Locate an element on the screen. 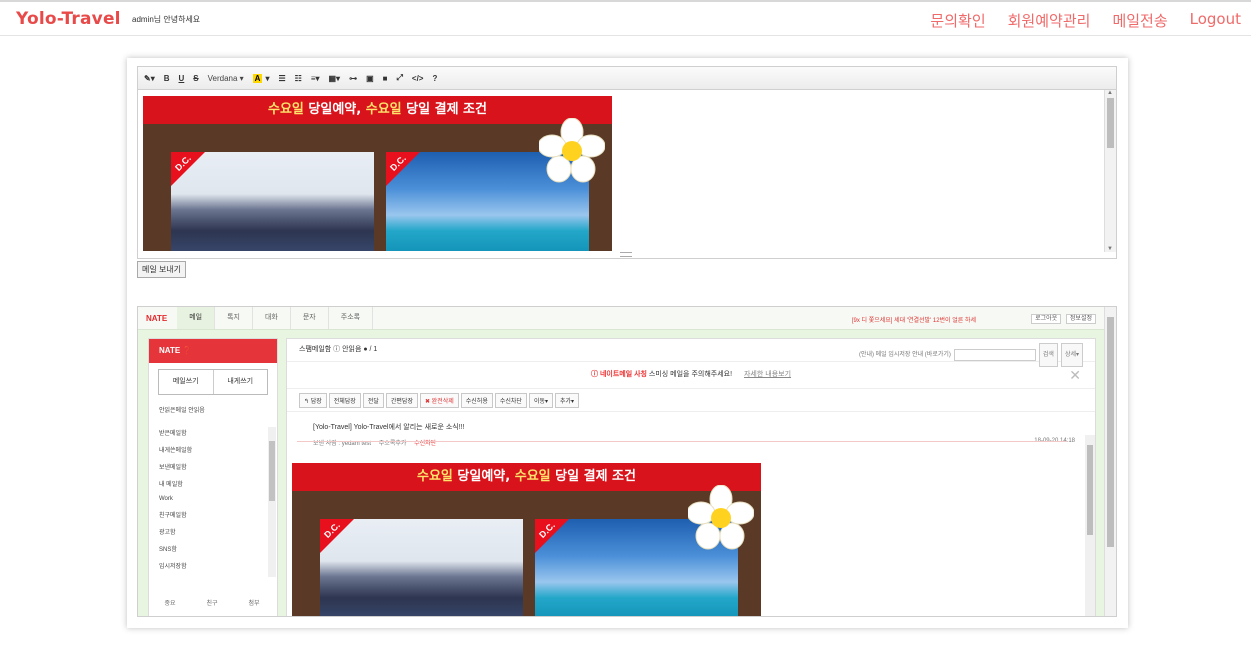 The image size is (1251, 645). tab-chat: 대화 is located at coordinates (272, 318).